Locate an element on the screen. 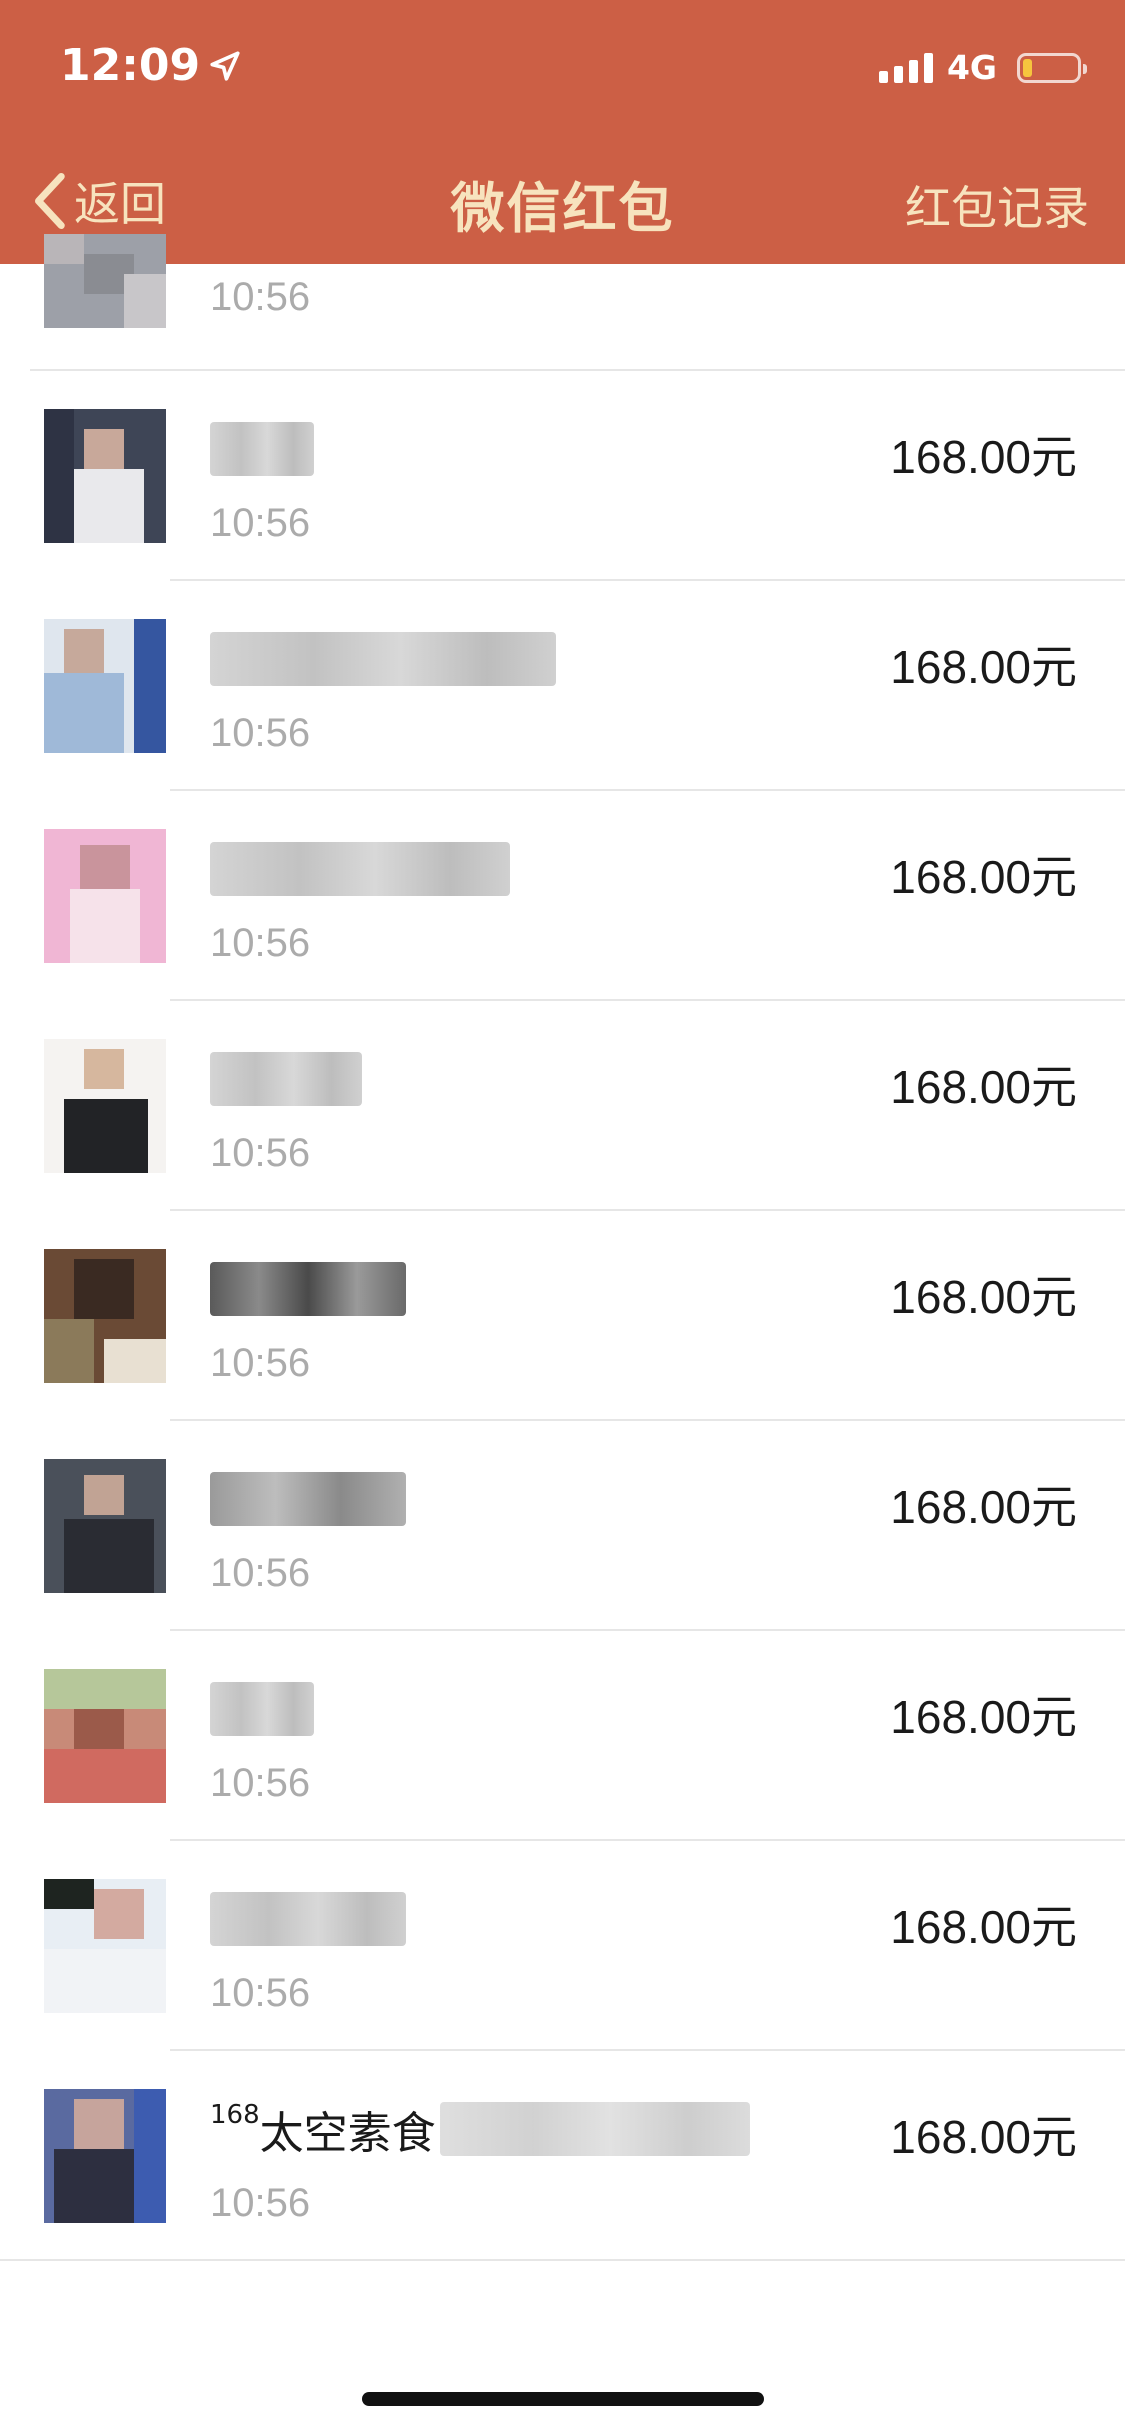  home-indicator is located at coordinates (563, 2399).